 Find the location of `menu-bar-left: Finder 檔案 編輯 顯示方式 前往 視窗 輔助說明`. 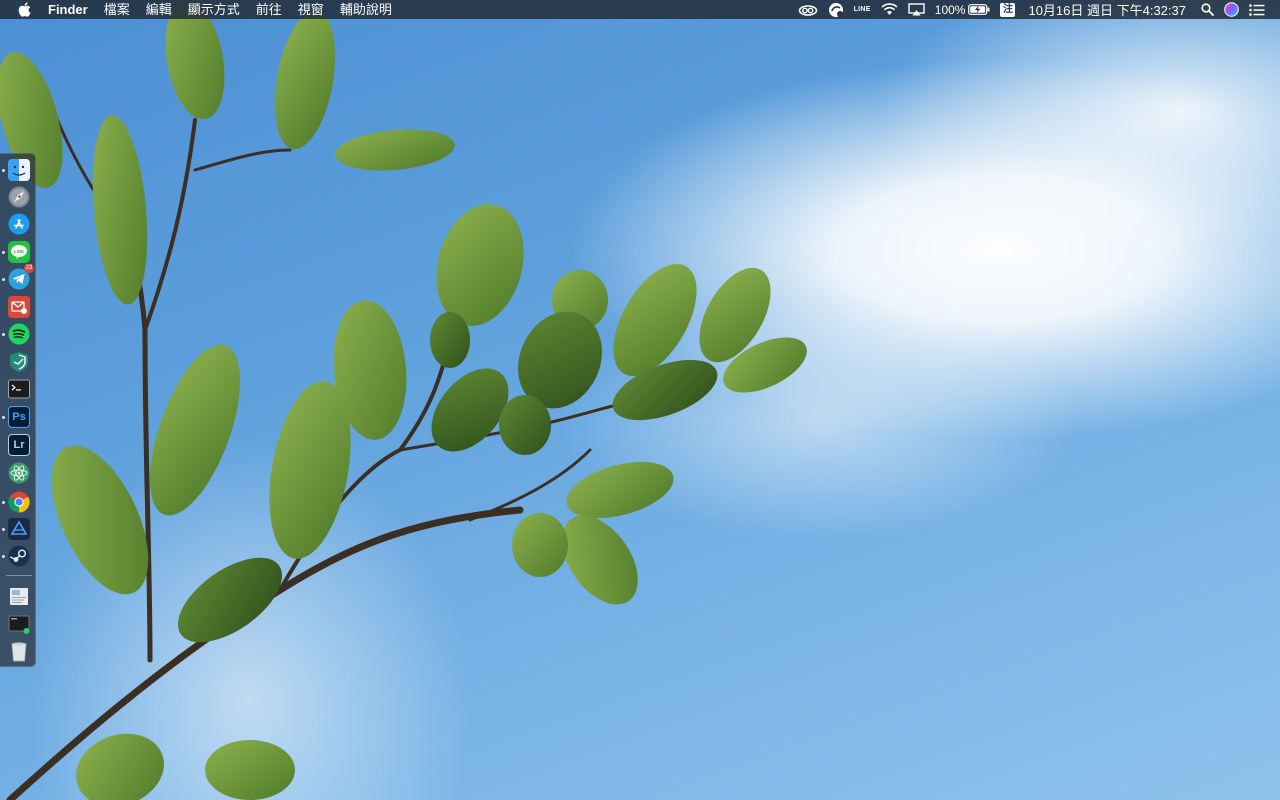

menu-bar-left: Finder 檔案 編輯 顯示方式 前往 視窗 輔助說明 is located at coordinates (200, 9).